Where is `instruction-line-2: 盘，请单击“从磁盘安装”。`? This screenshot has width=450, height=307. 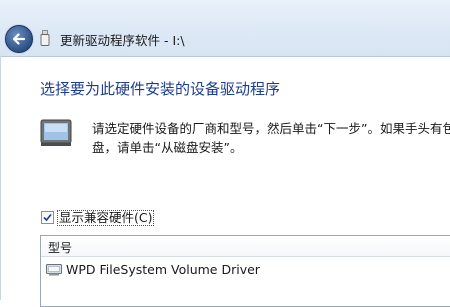
instruction-line-2: 盘，请单击“从磁盘安装”。 is located at coordinates (167, 147).